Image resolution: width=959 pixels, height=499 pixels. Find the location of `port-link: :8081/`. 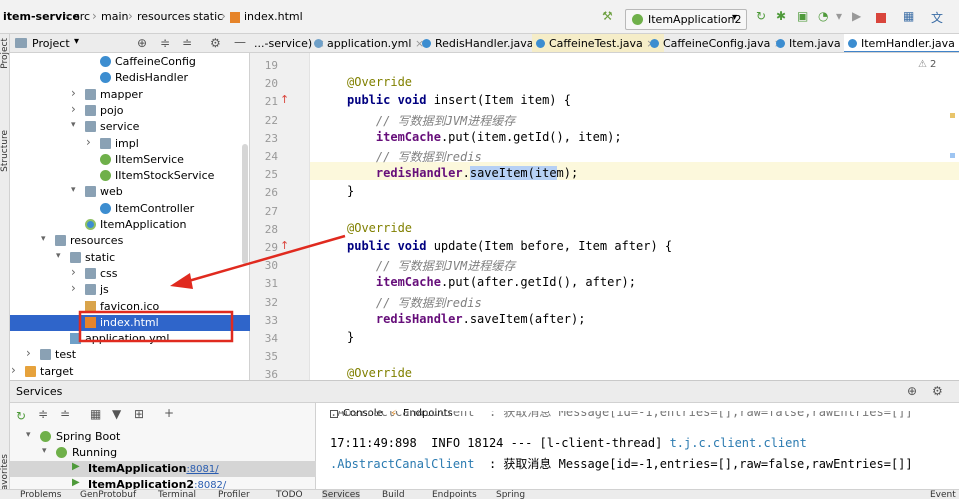

port-link: :8081/ is located at coordinates (202, 469).